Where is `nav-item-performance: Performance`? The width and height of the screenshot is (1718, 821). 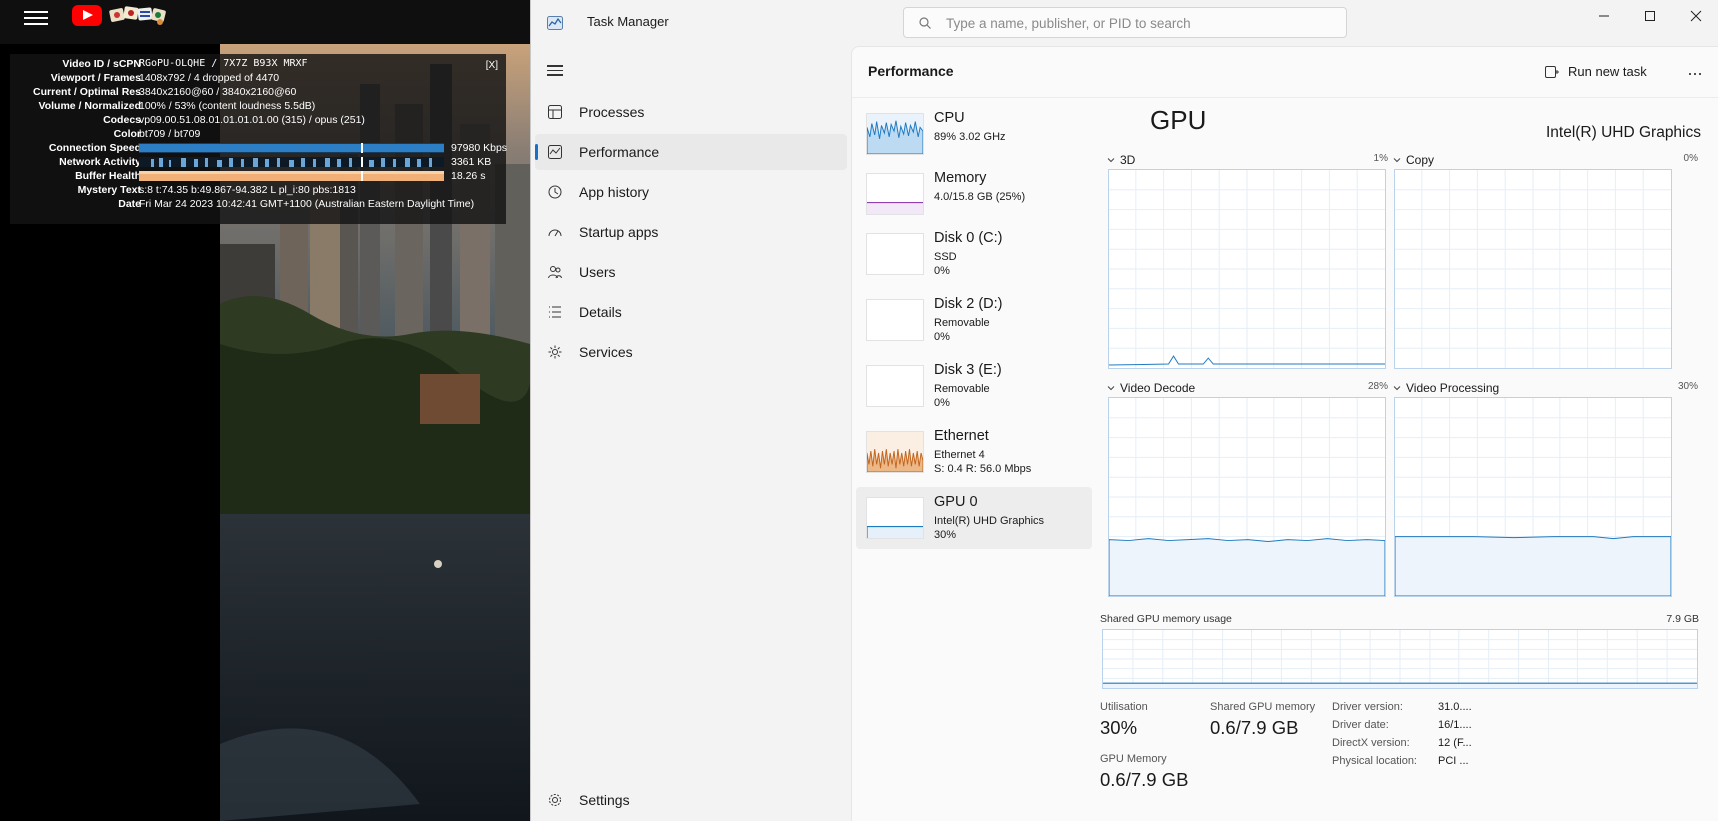
nav-item-performance: Performance is located at coordinates (691, 152).